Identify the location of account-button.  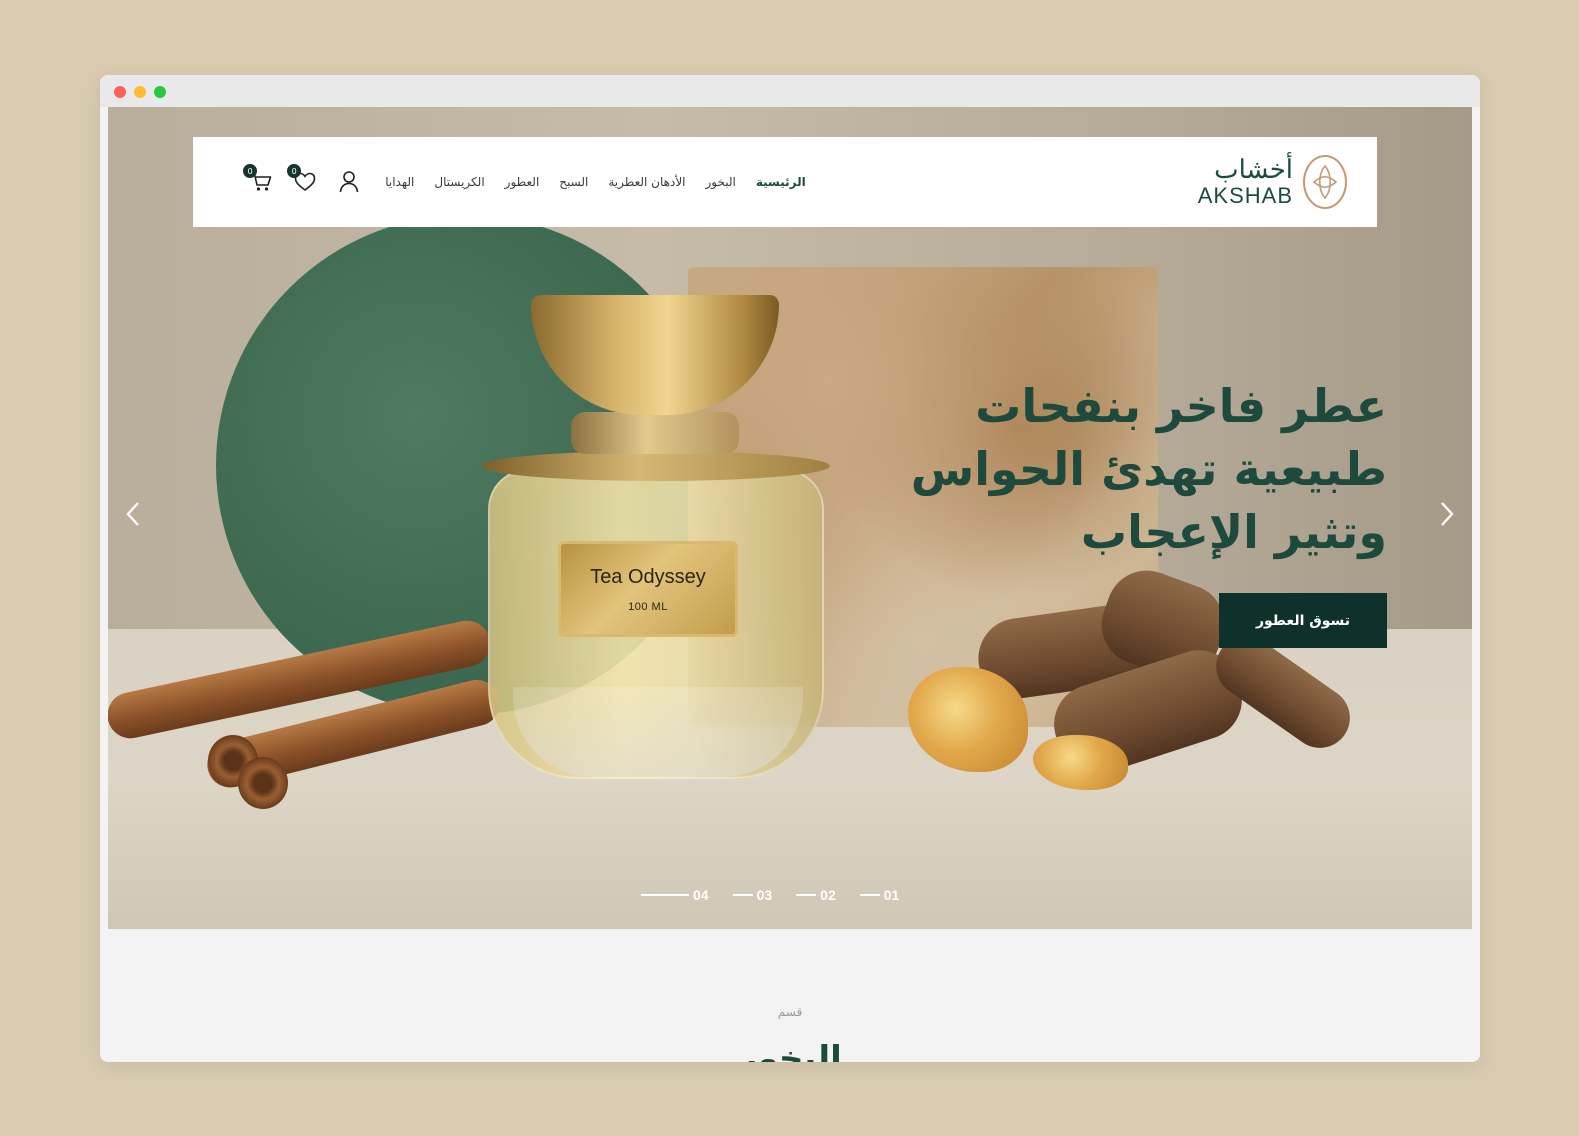
(349, 182).